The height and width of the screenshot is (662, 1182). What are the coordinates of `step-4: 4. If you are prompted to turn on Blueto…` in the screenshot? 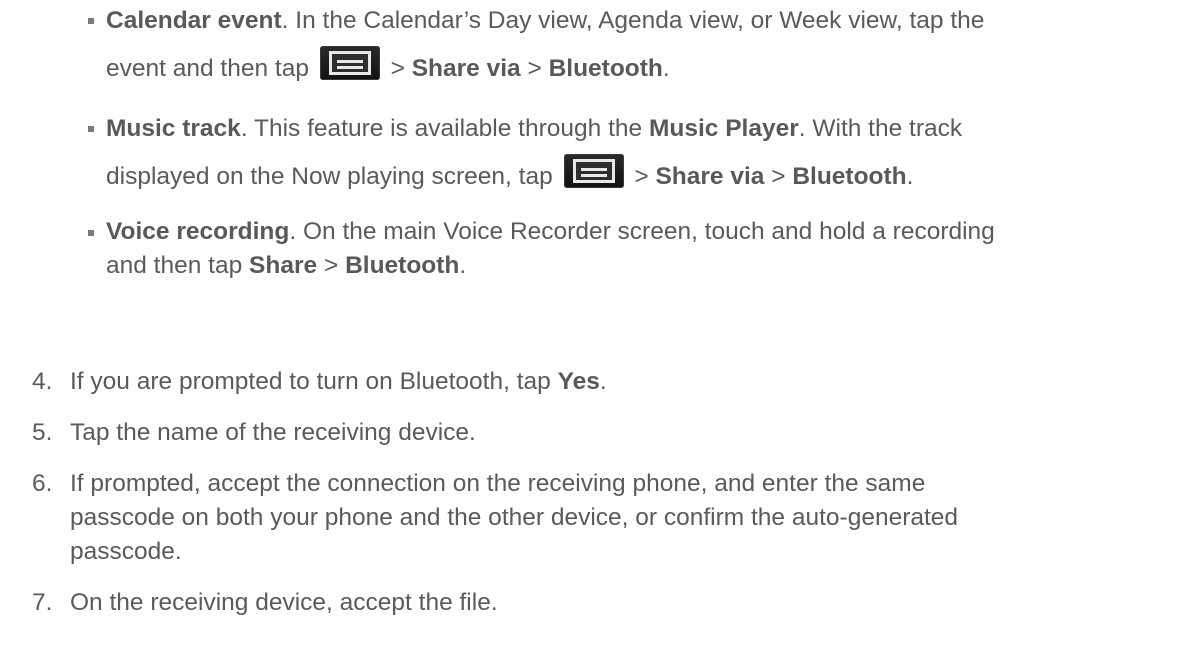 It's located at (597, 382).